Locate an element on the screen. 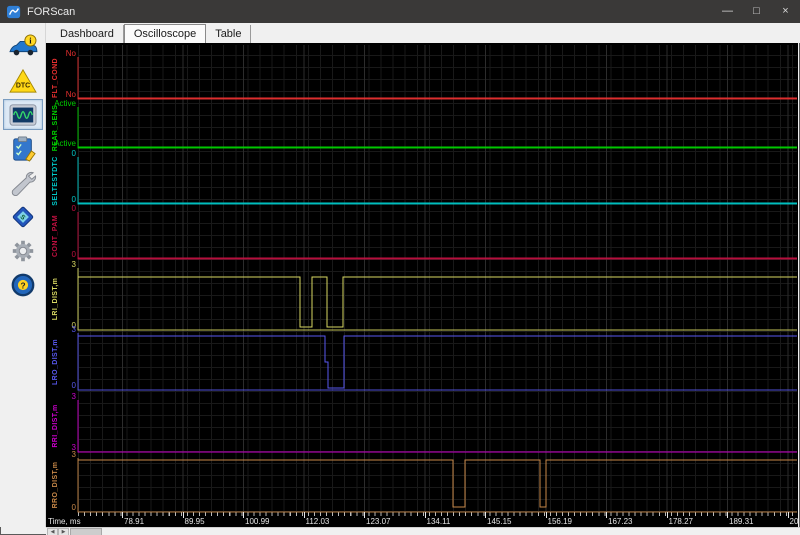  chip-icon: S is located at coordinates (22, 216).